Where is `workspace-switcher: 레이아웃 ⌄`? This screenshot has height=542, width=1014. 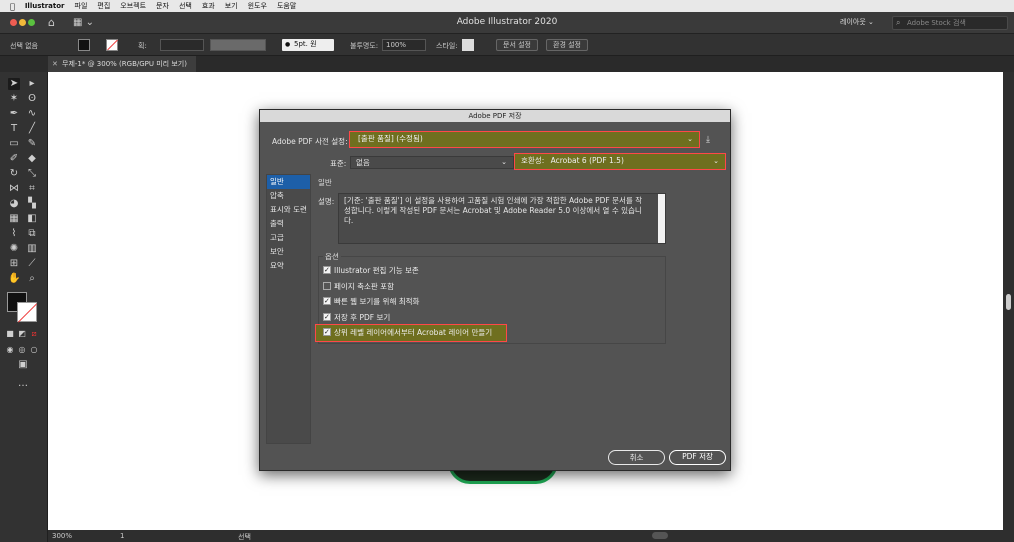 workspace-switcher: 레이아웃 ⌄ is located at coordinates (857, 22).